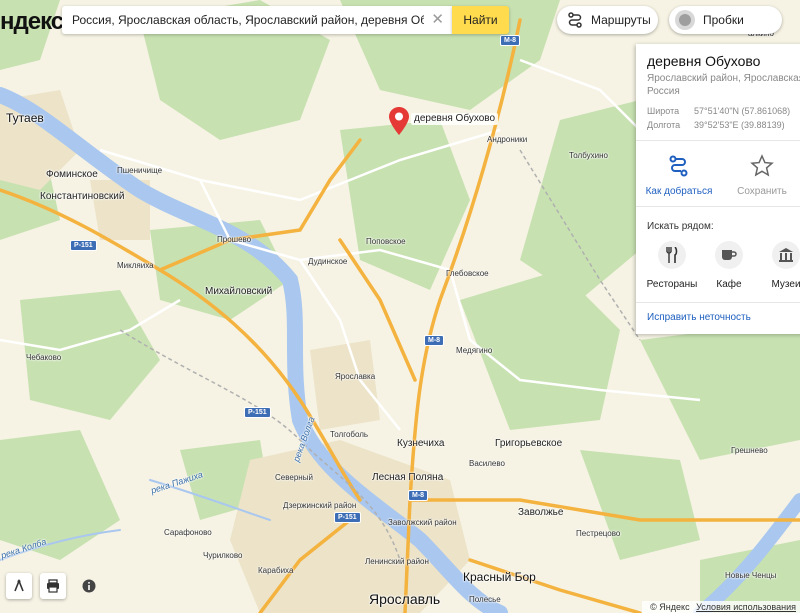 This screenshot has width=800, height=613. What do you see at coordinates (294, 477) in the screenshot?
I see `label-severny: Северный` at bounding box center [294, 477].